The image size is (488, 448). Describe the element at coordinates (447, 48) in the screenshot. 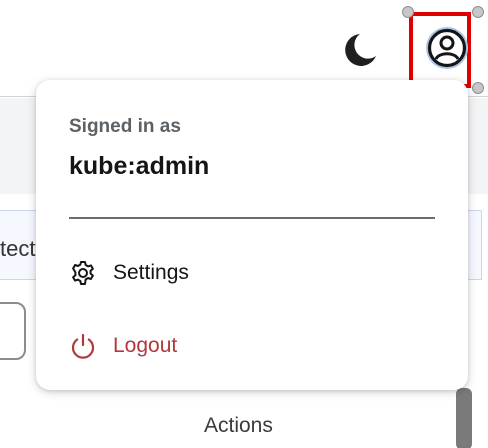

I see `user-circle-icon` at that location.